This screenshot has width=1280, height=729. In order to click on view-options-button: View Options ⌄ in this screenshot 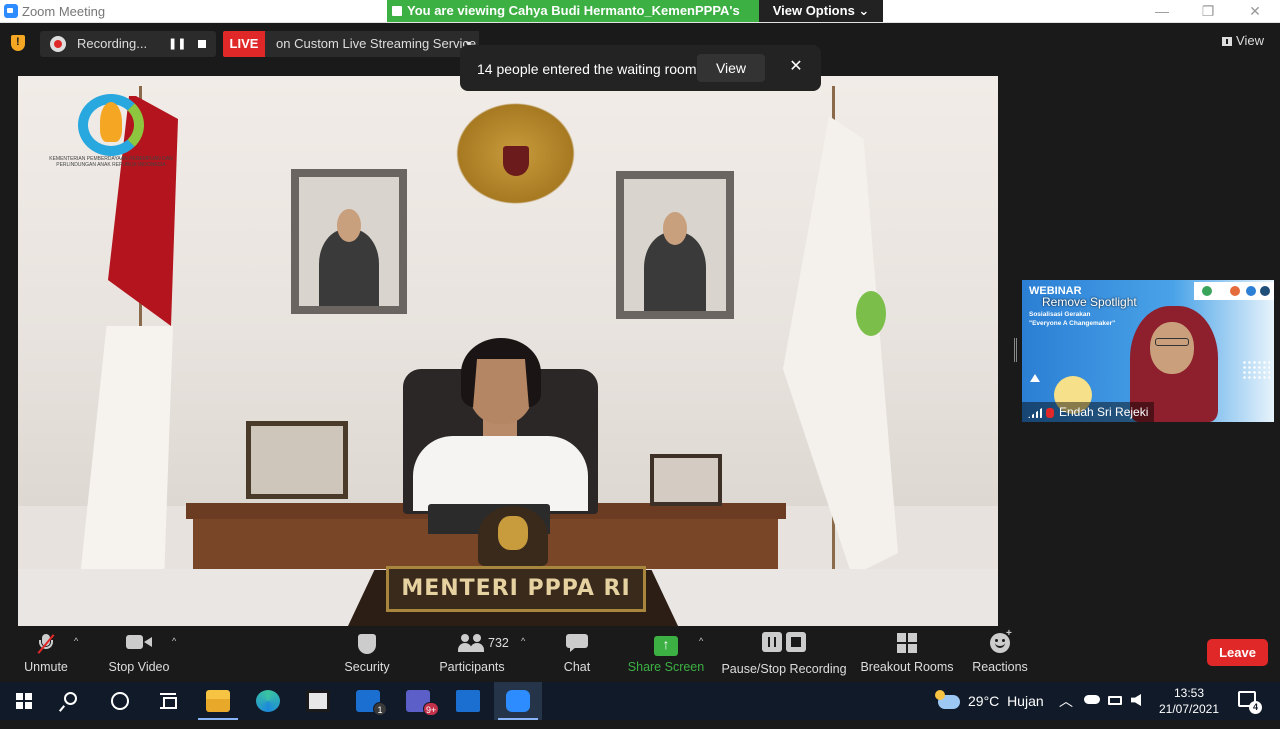, I will do `click(821, 11)`.